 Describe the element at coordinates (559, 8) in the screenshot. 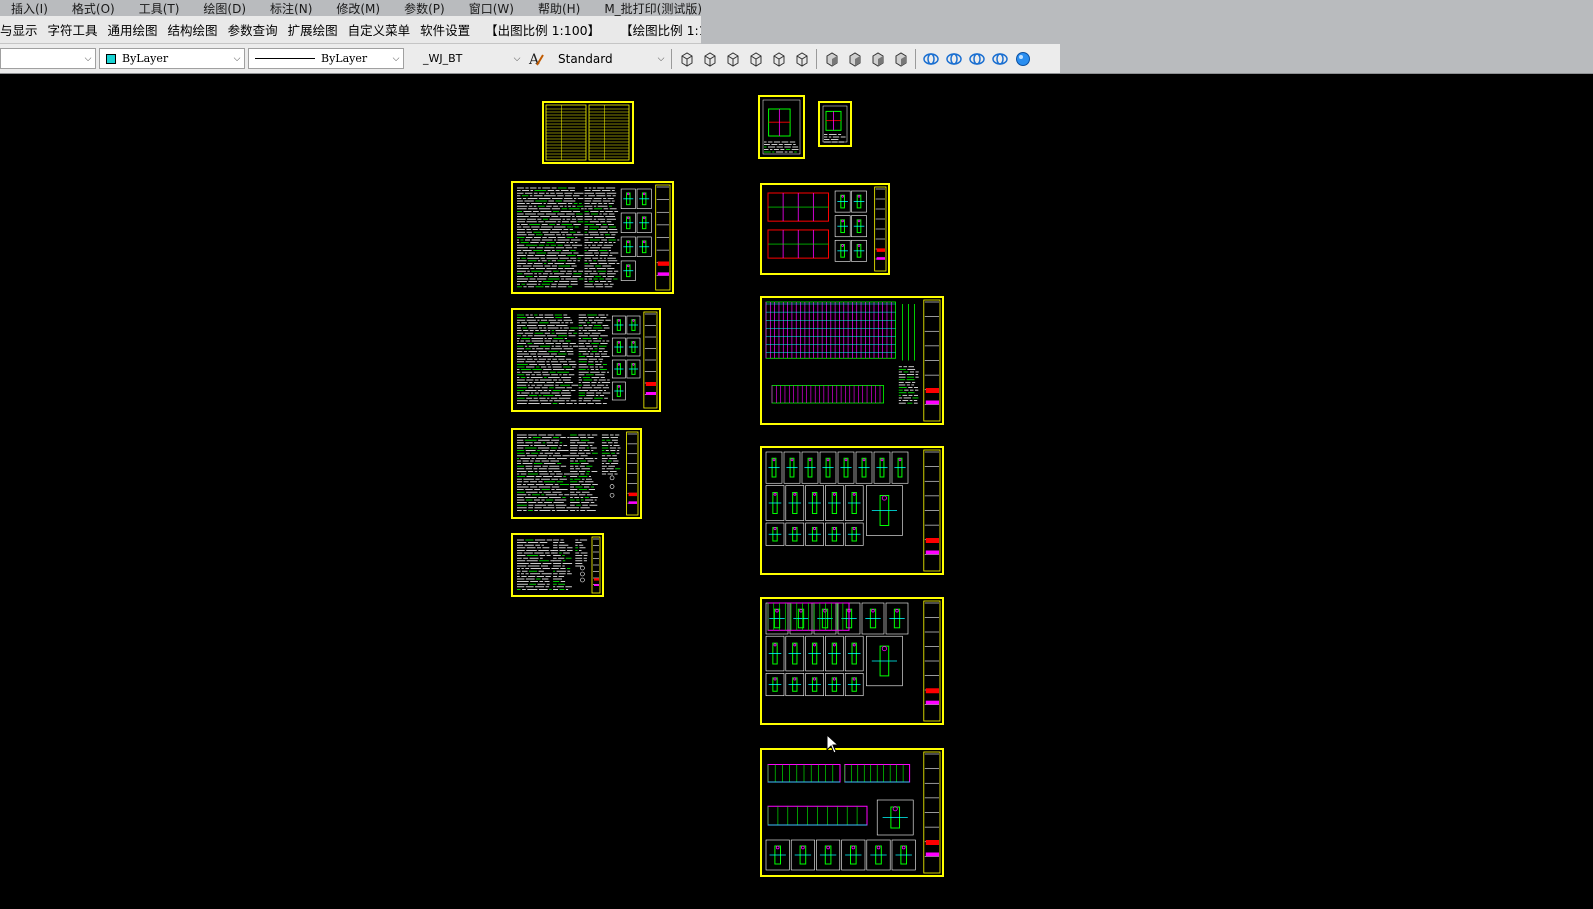

I see `menu-help: 帮助(H)` at that location.